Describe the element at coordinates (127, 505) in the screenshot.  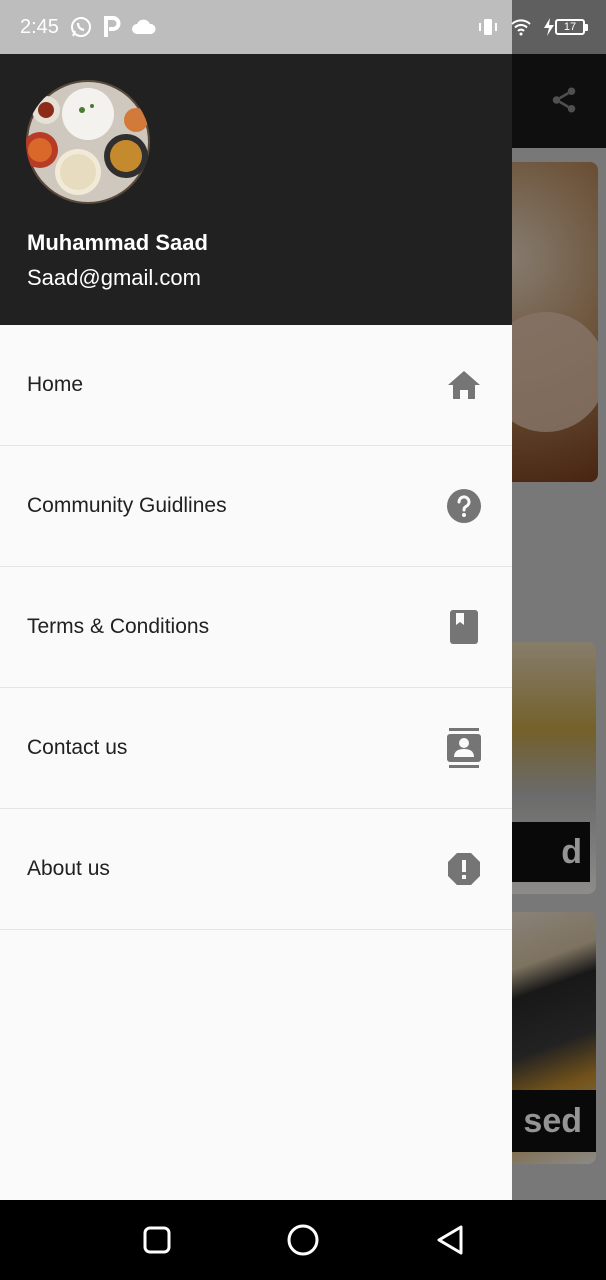
I see `drawer-item-label: Community Guidlines` at that location.